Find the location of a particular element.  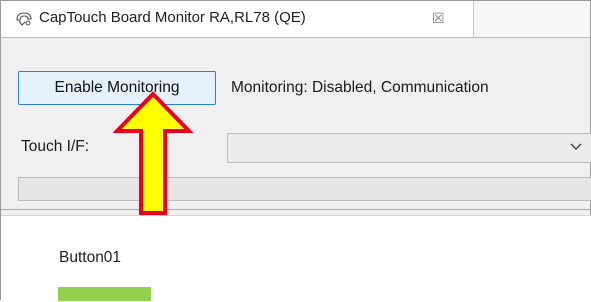

close-icon: ☒ is located at coordinates (438, 18).